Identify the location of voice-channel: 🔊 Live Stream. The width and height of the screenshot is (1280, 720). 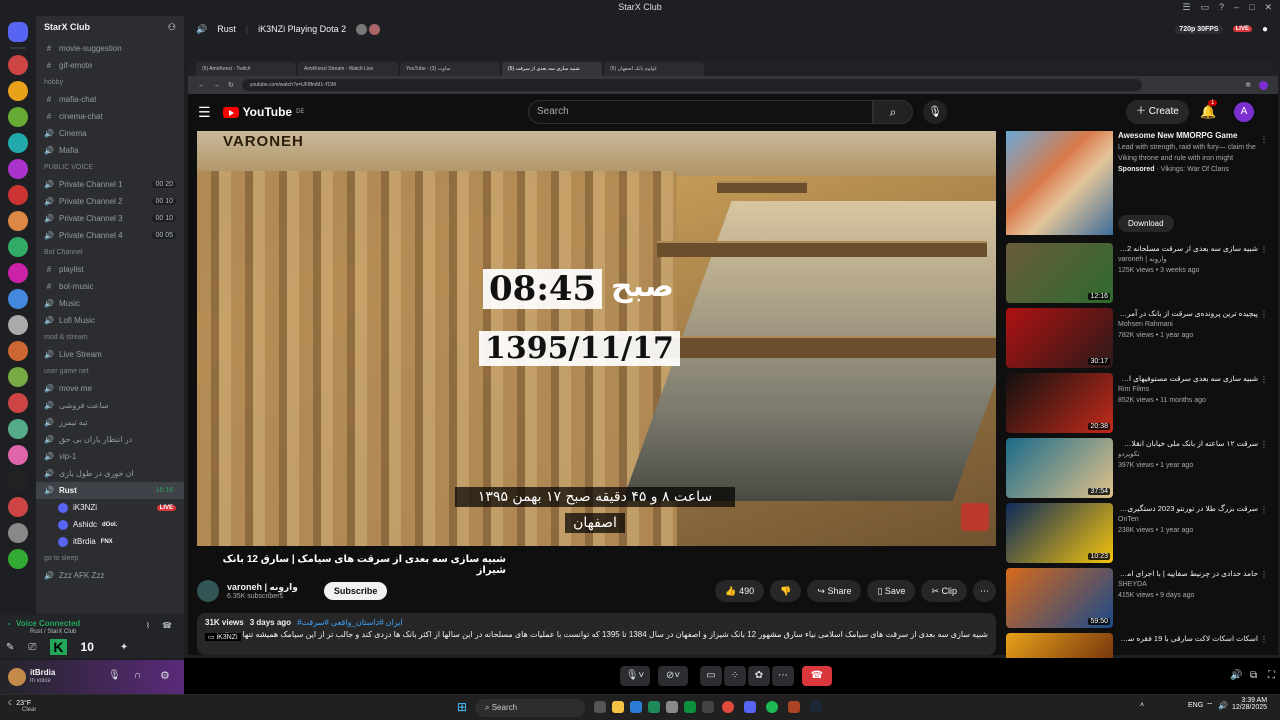
(110, 354).